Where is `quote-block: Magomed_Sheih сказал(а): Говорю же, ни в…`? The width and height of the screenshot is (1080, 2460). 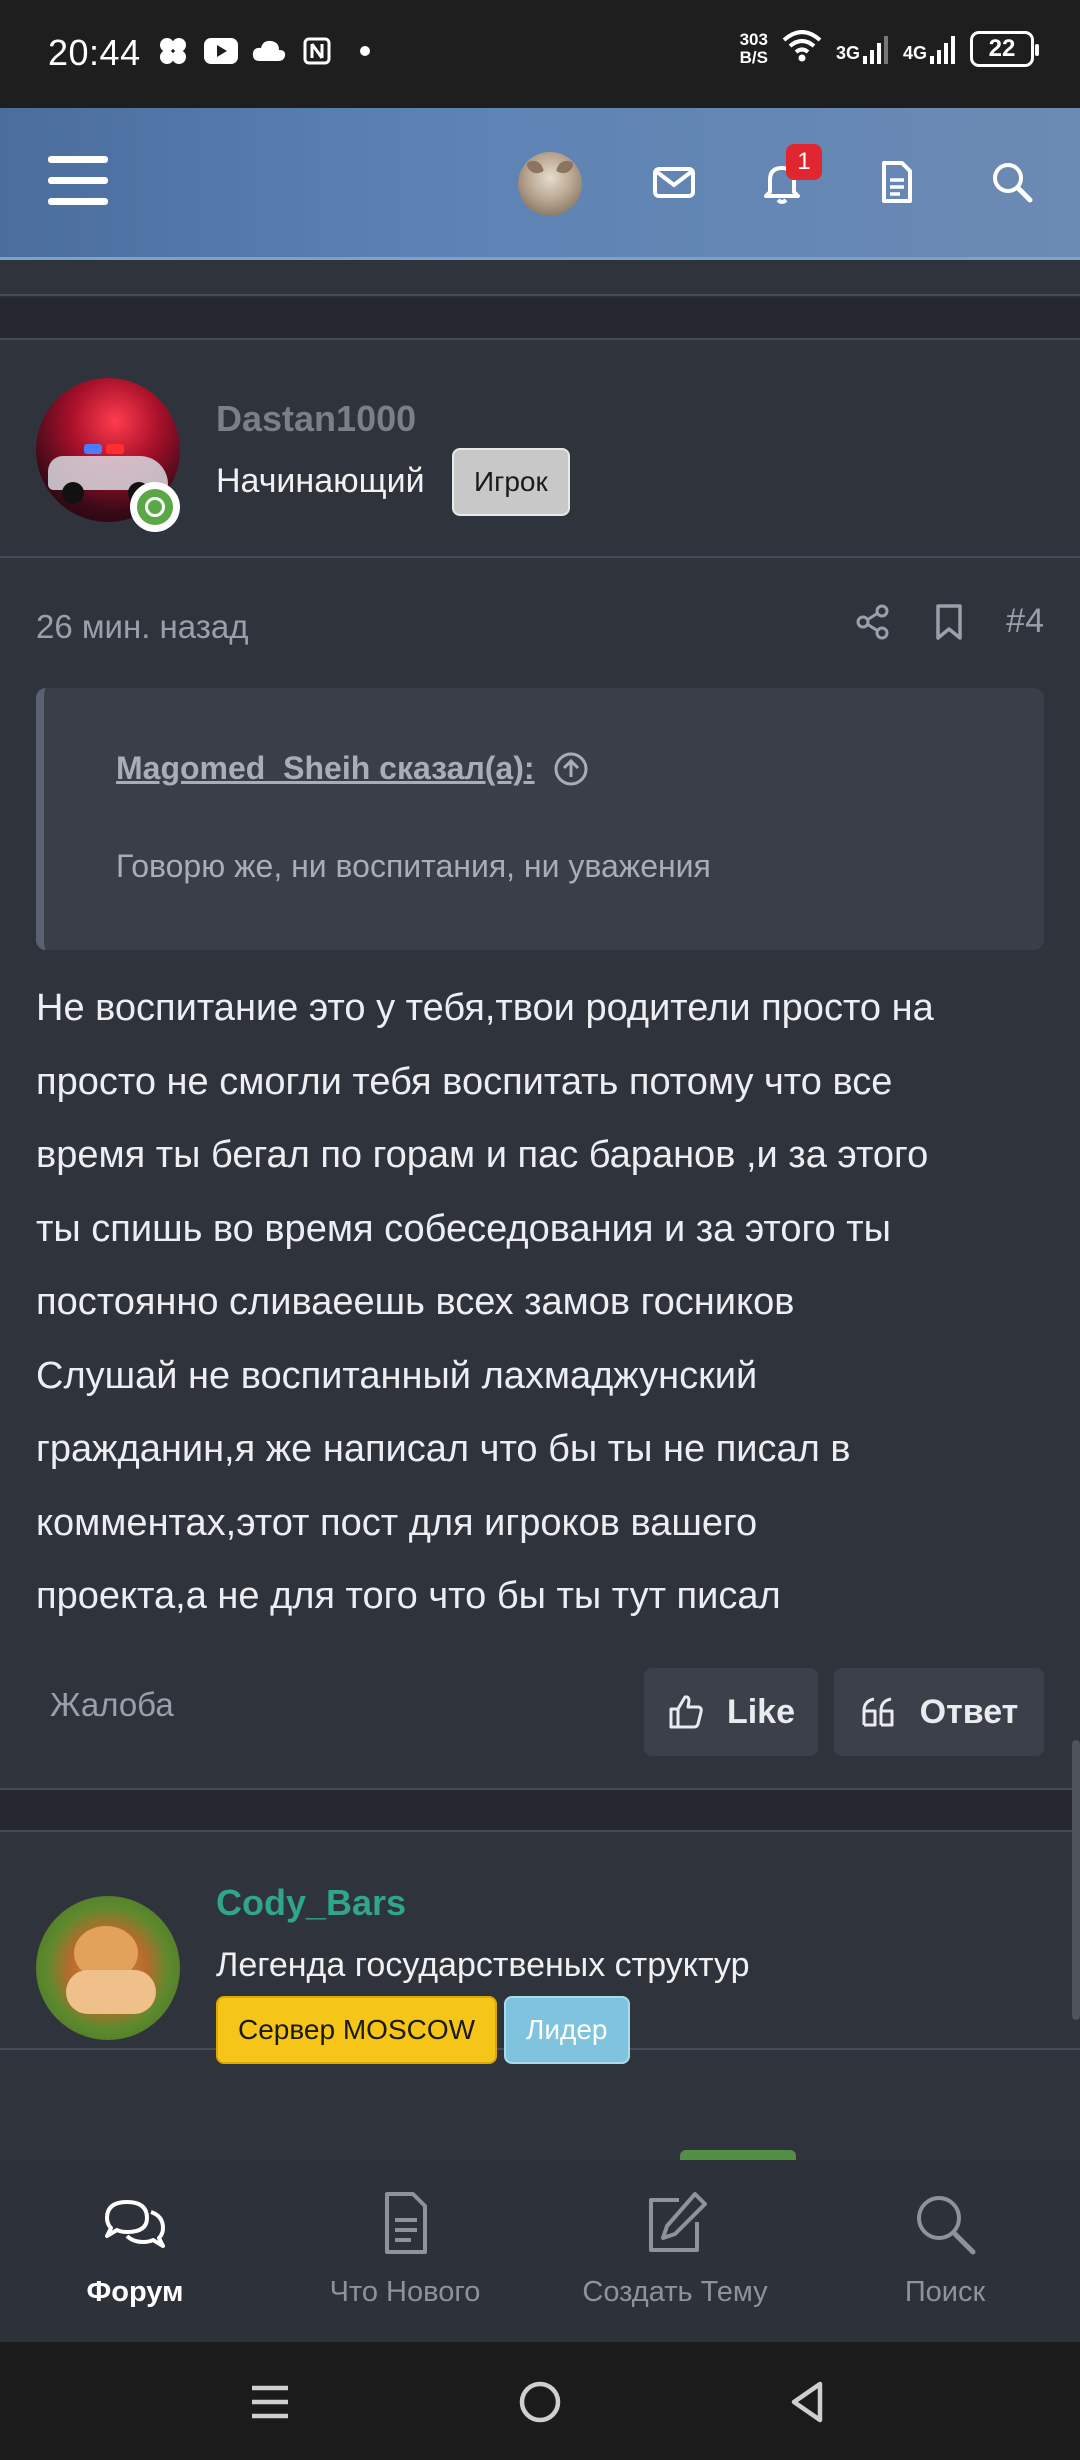 quote-block: Magomed_Sheih сказал(а): Говорю же, ни в… is located at coordinates (540, 819).